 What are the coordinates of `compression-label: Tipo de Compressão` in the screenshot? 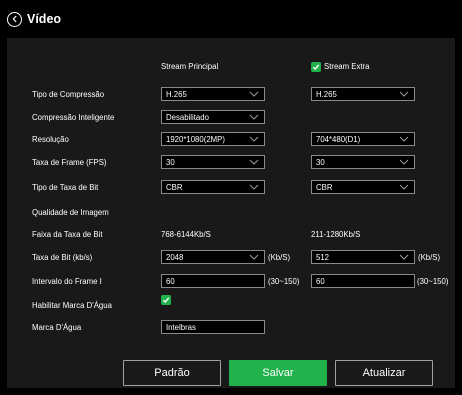 It's located at (68, 94).